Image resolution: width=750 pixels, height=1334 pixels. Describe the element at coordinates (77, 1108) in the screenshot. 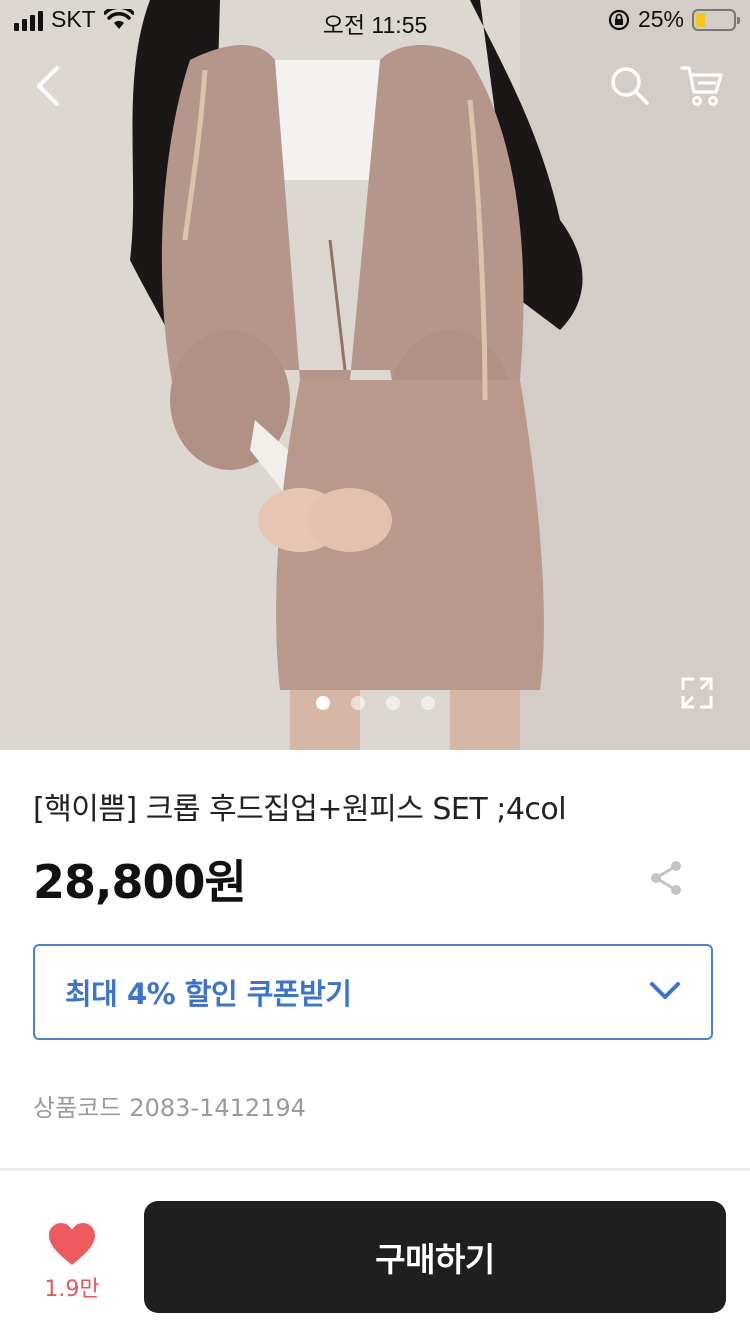

I see `product-code-label: 상품코드` at that location.